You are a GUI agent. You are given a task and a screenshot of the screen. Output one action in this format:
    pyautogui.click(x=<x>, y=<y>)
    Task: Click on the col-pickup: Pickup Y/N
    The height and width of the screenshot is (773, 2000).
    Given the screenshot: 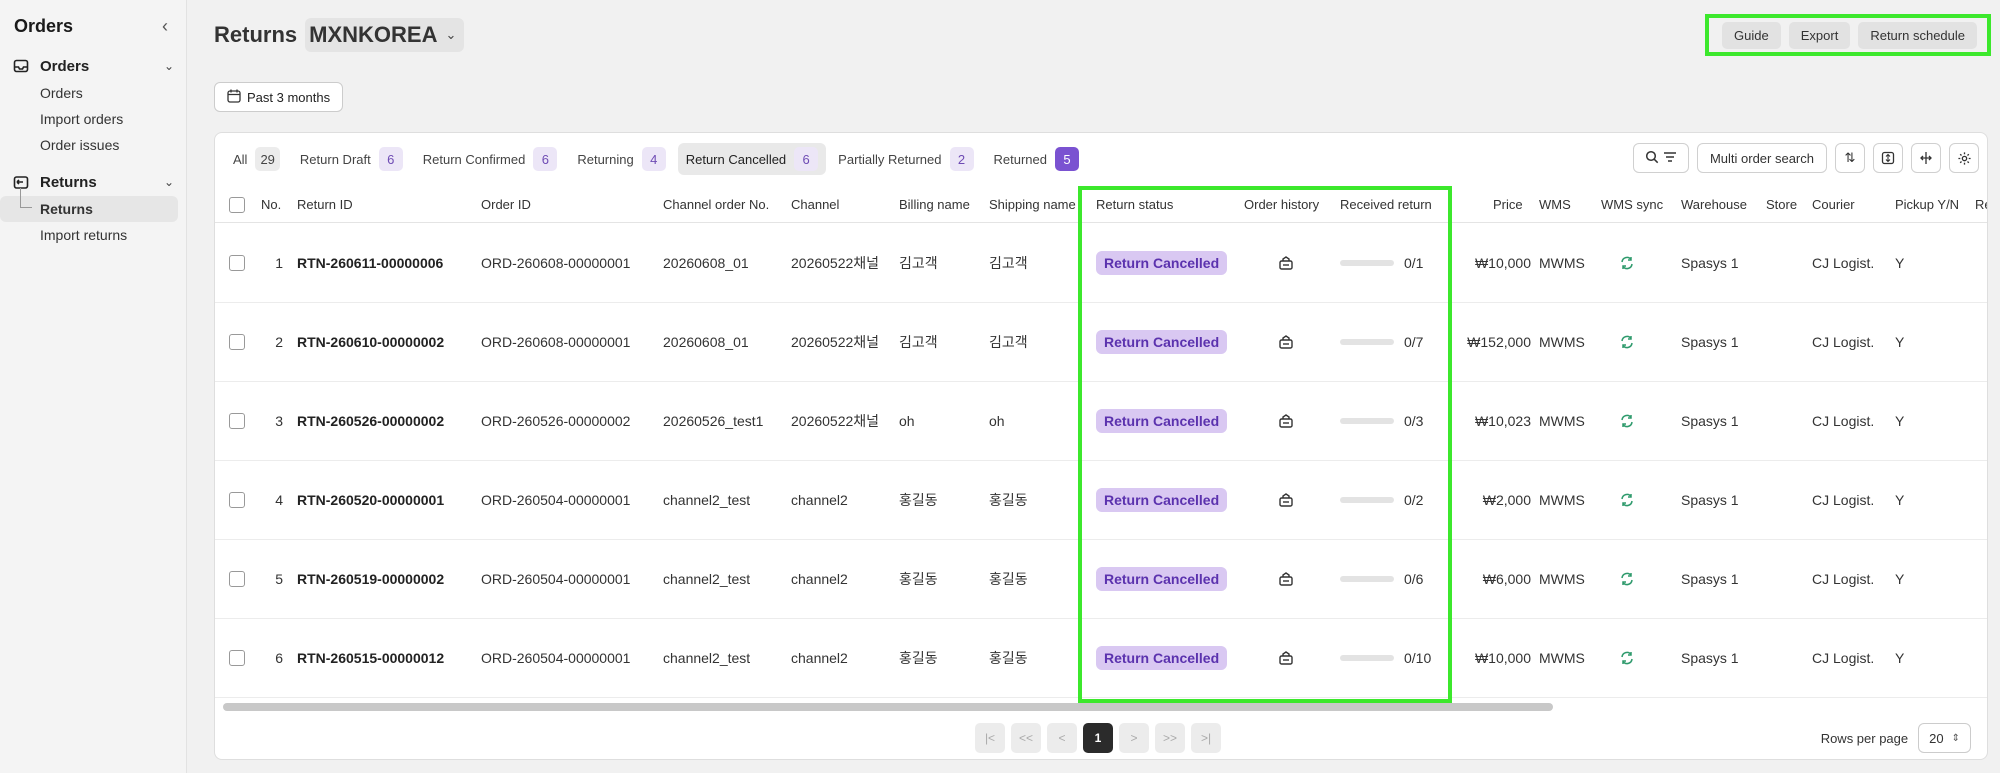 What is the action you would take?
    pyautogui.click(x=1927, y=204)
    